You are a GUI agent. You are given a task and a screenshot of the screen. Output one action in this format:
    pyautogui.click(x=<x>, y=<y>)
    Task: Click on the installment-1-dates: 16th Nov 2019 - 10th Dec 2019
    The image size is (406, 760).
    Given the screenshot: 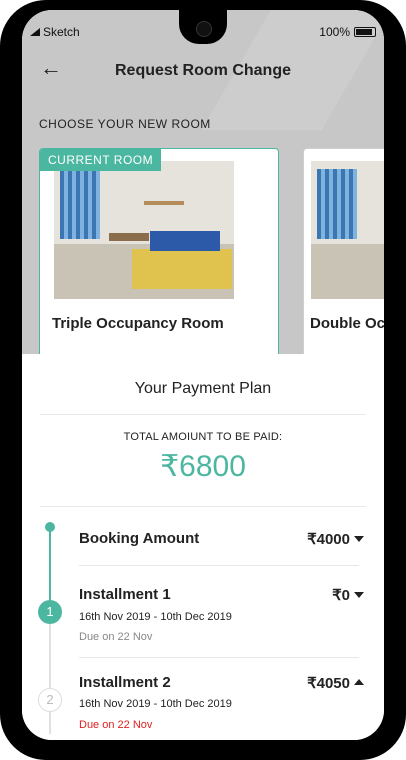 What is the action you would take?
    pyautogui.click(x=155, y=617)
    